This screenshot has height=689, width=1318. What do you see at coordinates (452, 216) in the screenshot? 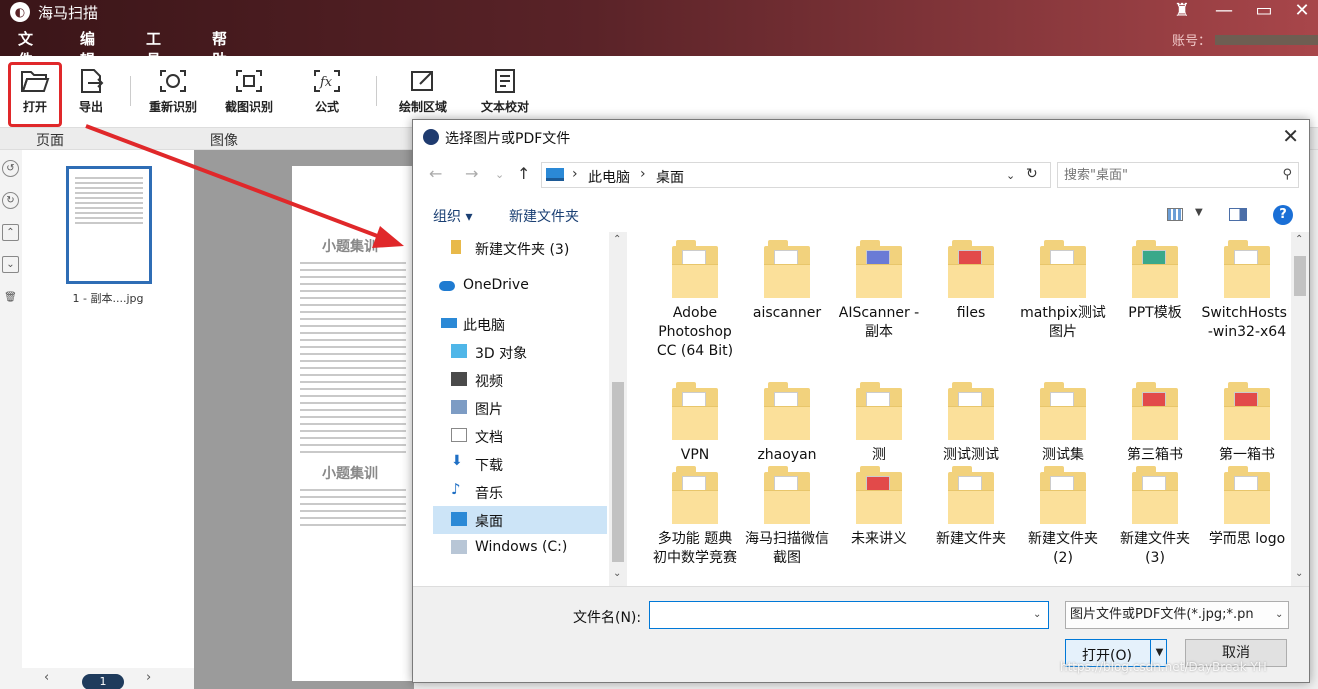
I see `organize-button: 组织 ▾` at bounding box center [452, 216].